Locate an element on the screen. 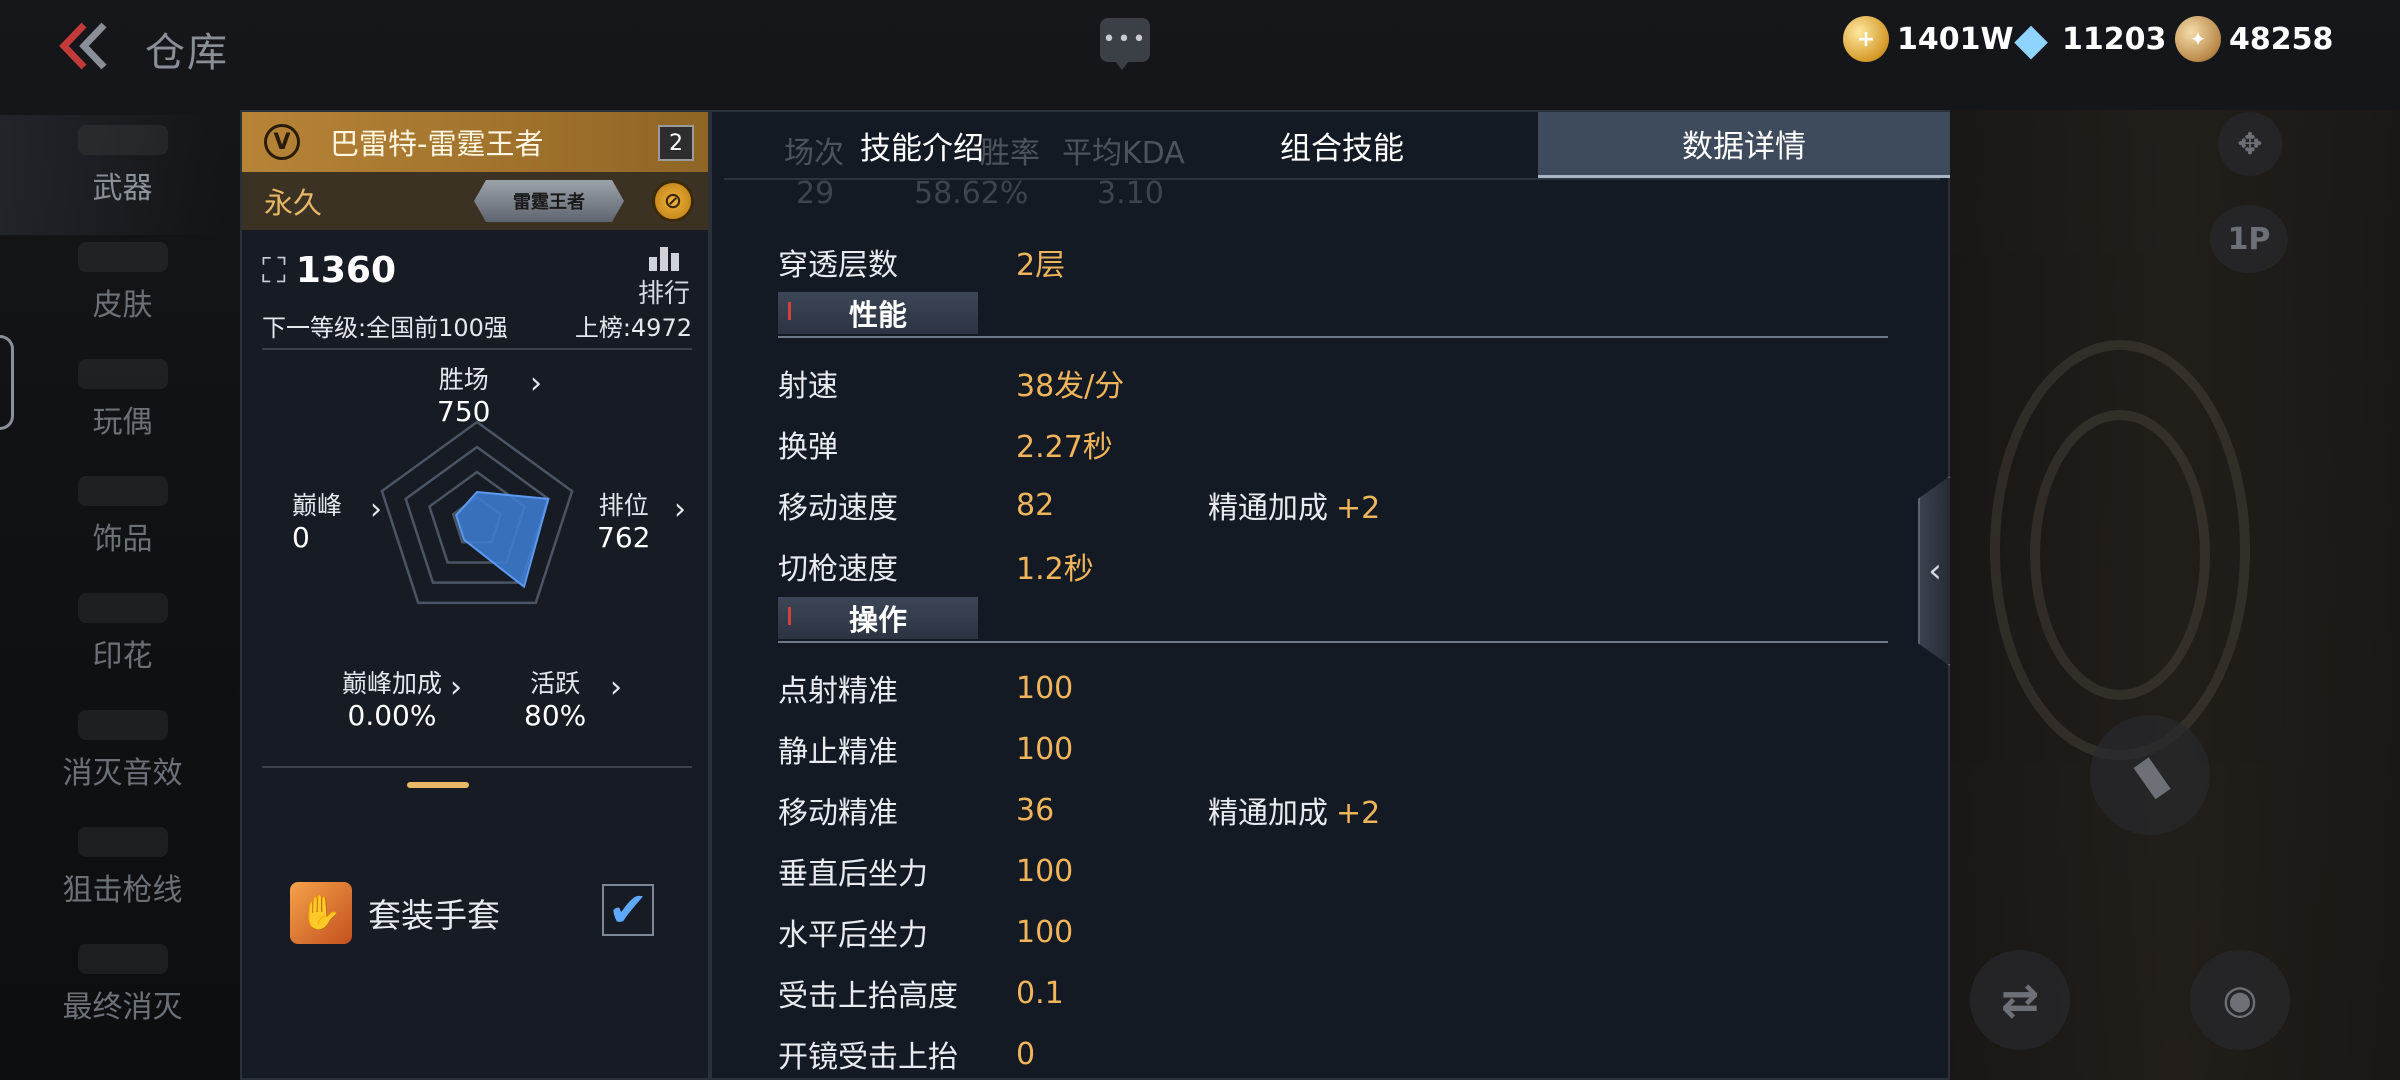 The height and width of the screenshot is (1080, 2400). tab-data-details: 数据详情 is located at coordinates (1744, 145).